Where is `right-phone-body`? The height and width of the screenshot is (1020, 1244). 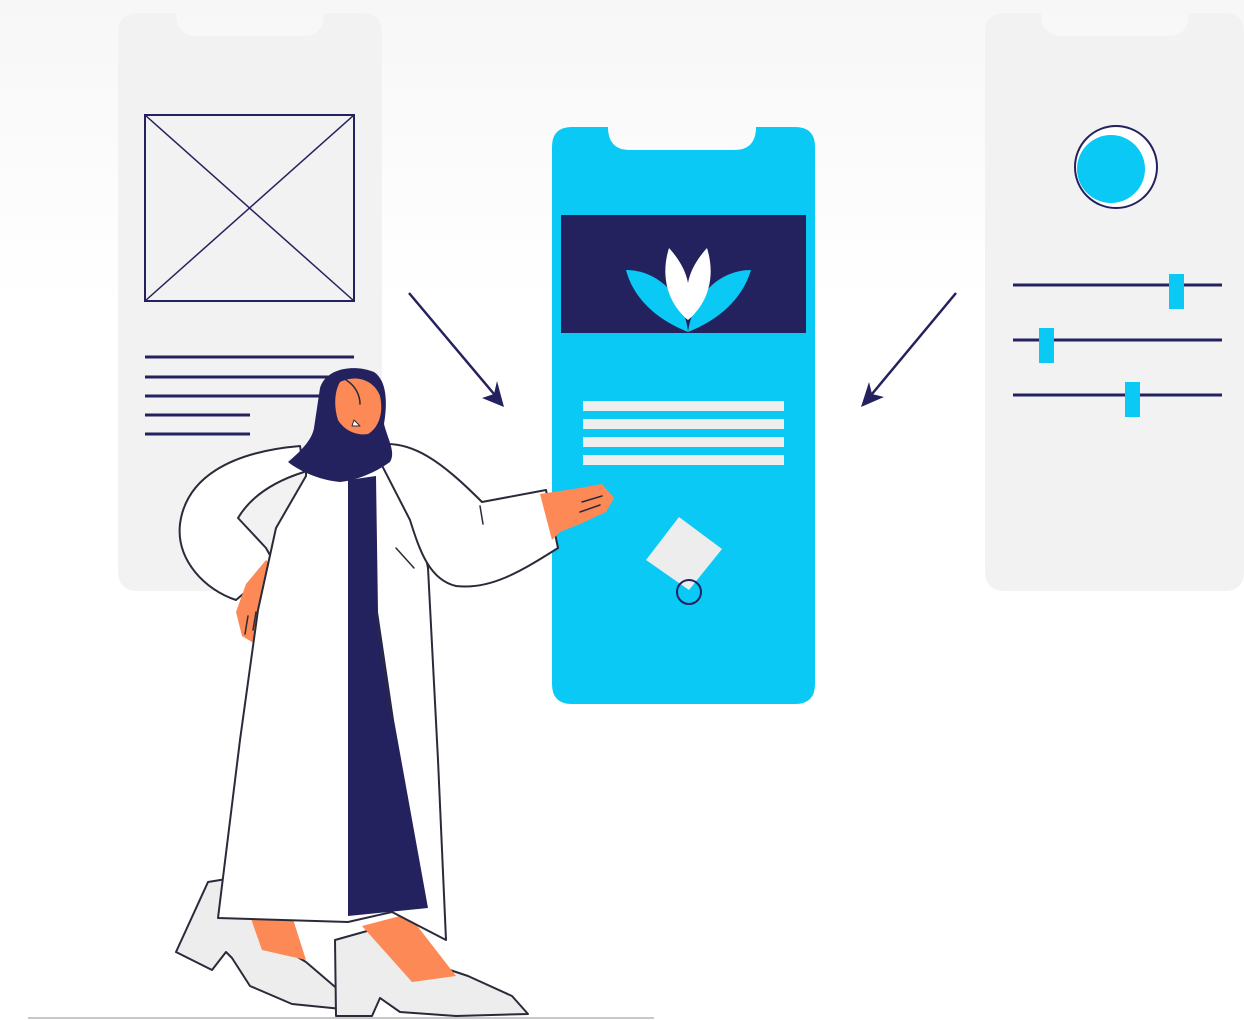 right-phone-body is located at coordinates (1114, 302).